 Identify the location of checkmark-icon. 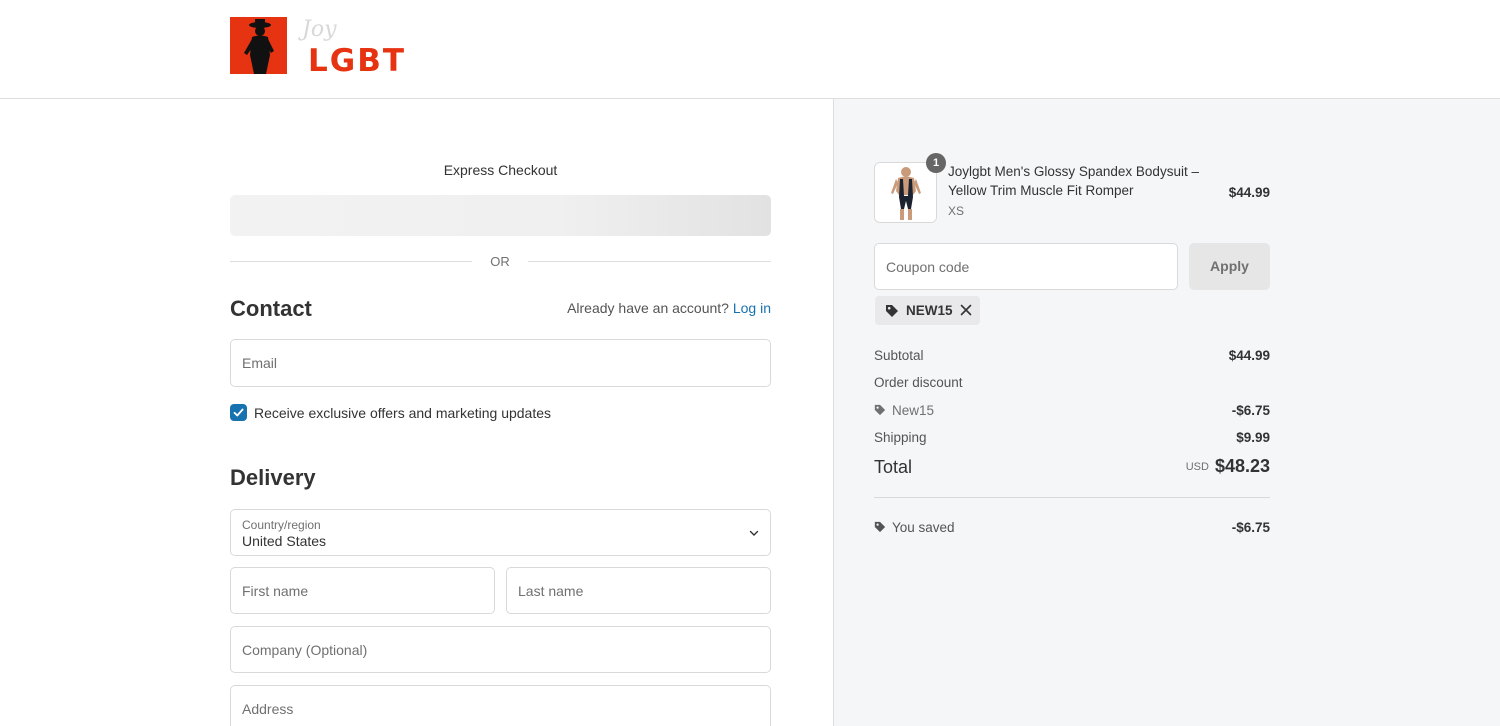
(238, 412).